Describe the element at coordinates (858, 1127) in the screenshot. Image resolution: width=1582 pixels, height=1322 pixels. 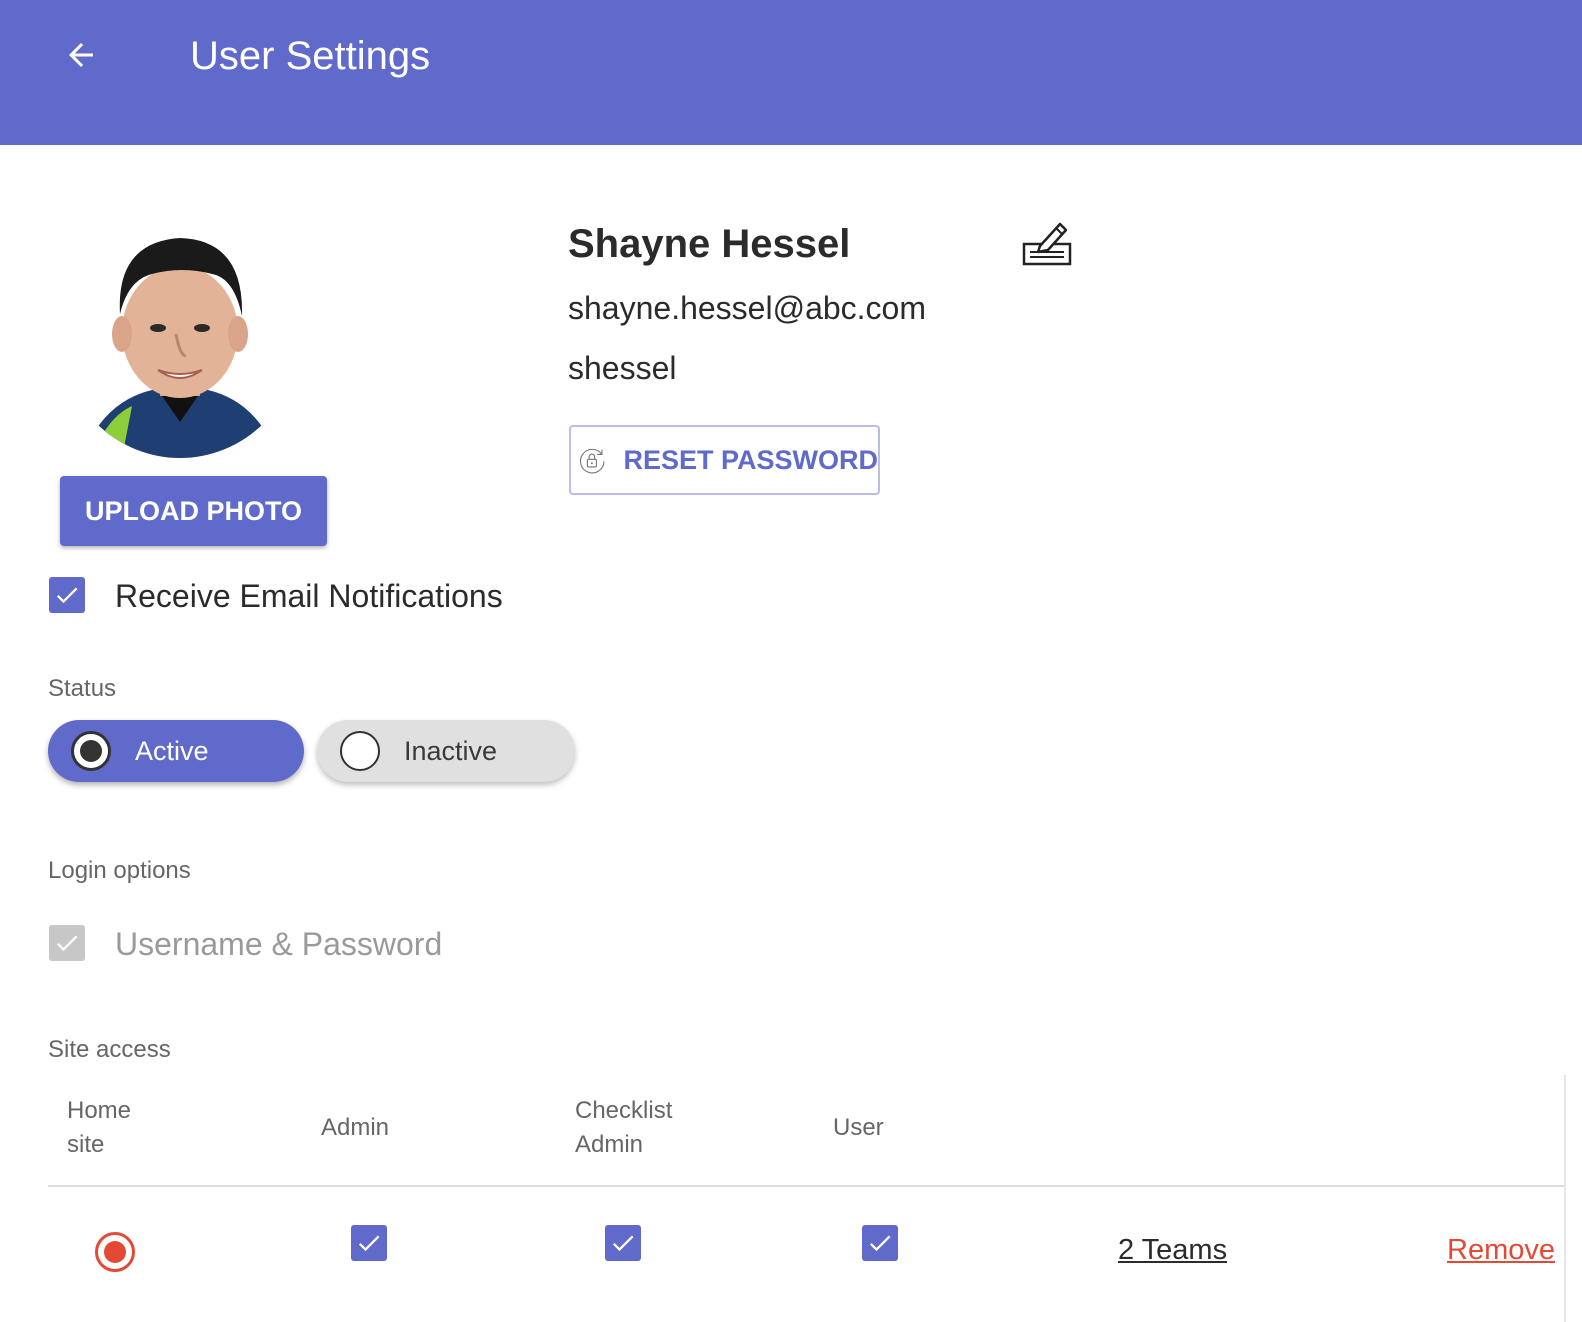
I see `column-header-user: User` at that location.